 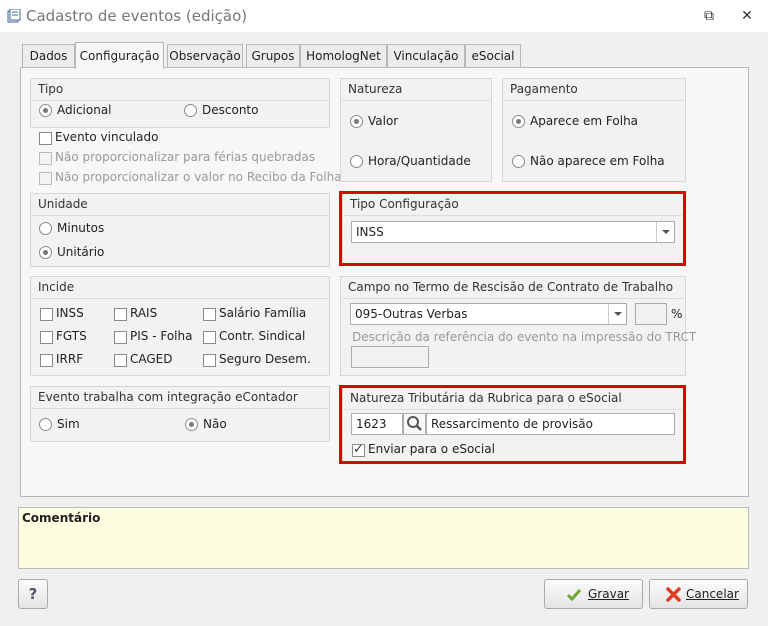 I want to click on label-caged: CAGED, so click(x=151, y=359).